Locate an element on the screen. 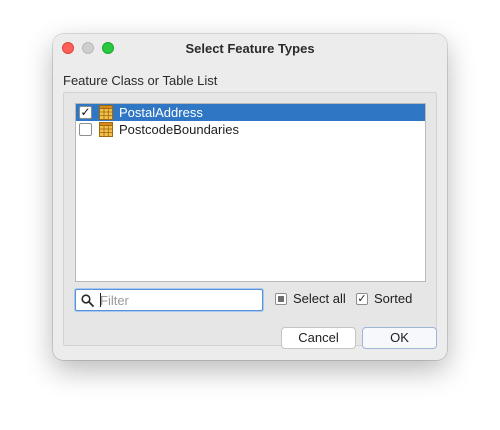 The height and width of the screenshot is (430, 500). filter-field is located at coordinates (169, 300).